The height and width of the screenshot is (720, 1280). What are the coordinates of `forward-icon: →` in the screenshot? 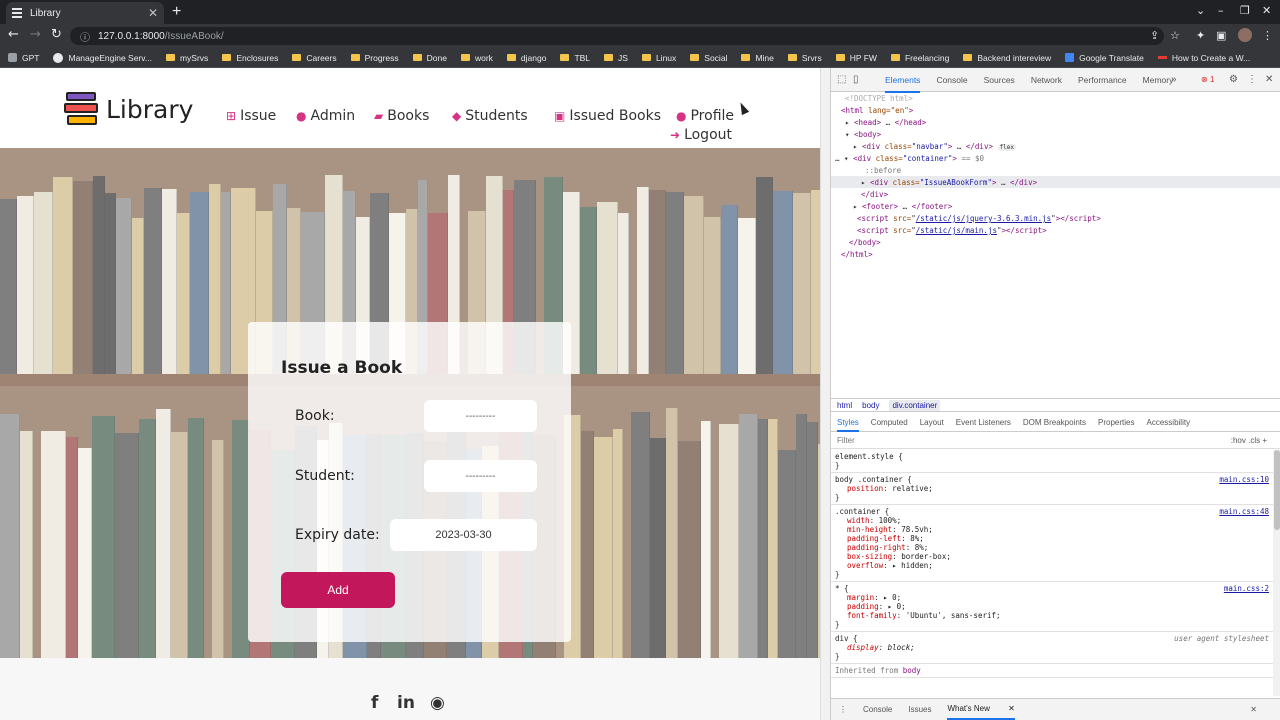 It's located at (35, 34).